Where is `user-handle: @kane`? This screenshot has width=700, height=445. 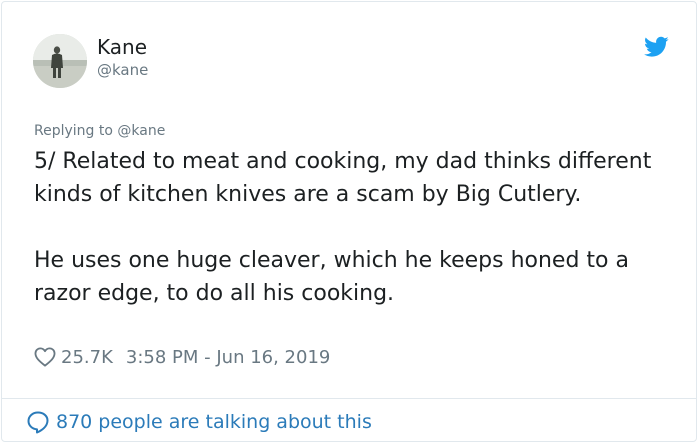 user-handle: @kane is located at coordinates (122, 70).